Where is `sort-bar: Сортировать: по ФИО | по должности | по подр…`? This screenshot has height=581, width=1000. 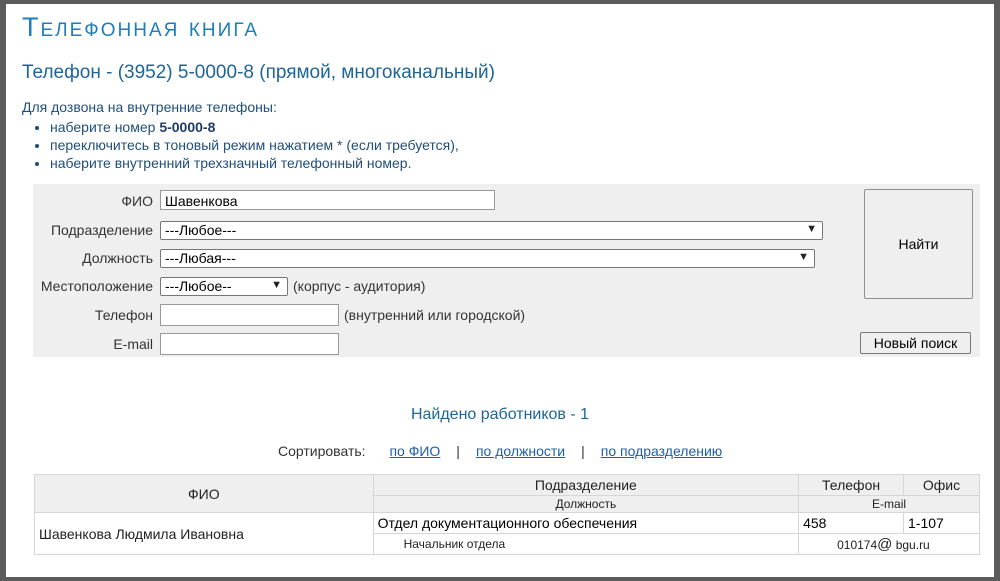
sort-bar: Сортировать: по ФИО | по должности | по подр… is located at coordinates (500, 451).